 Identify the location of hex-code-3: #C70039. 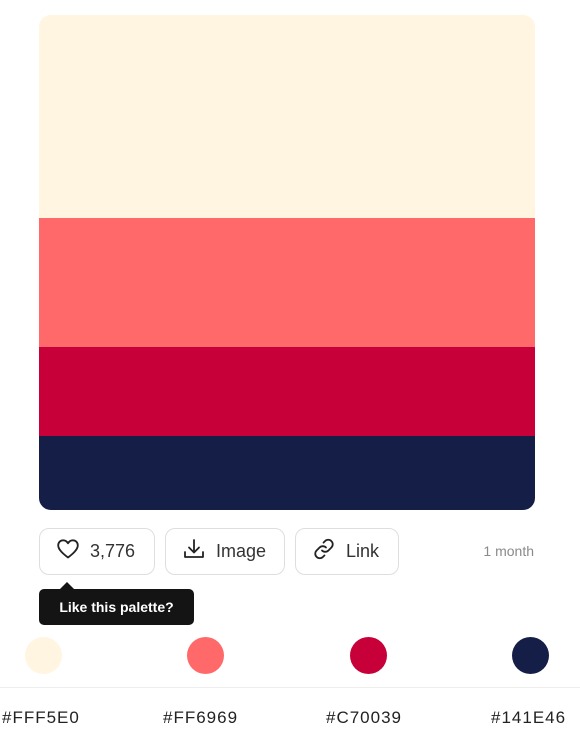
(364, 718).